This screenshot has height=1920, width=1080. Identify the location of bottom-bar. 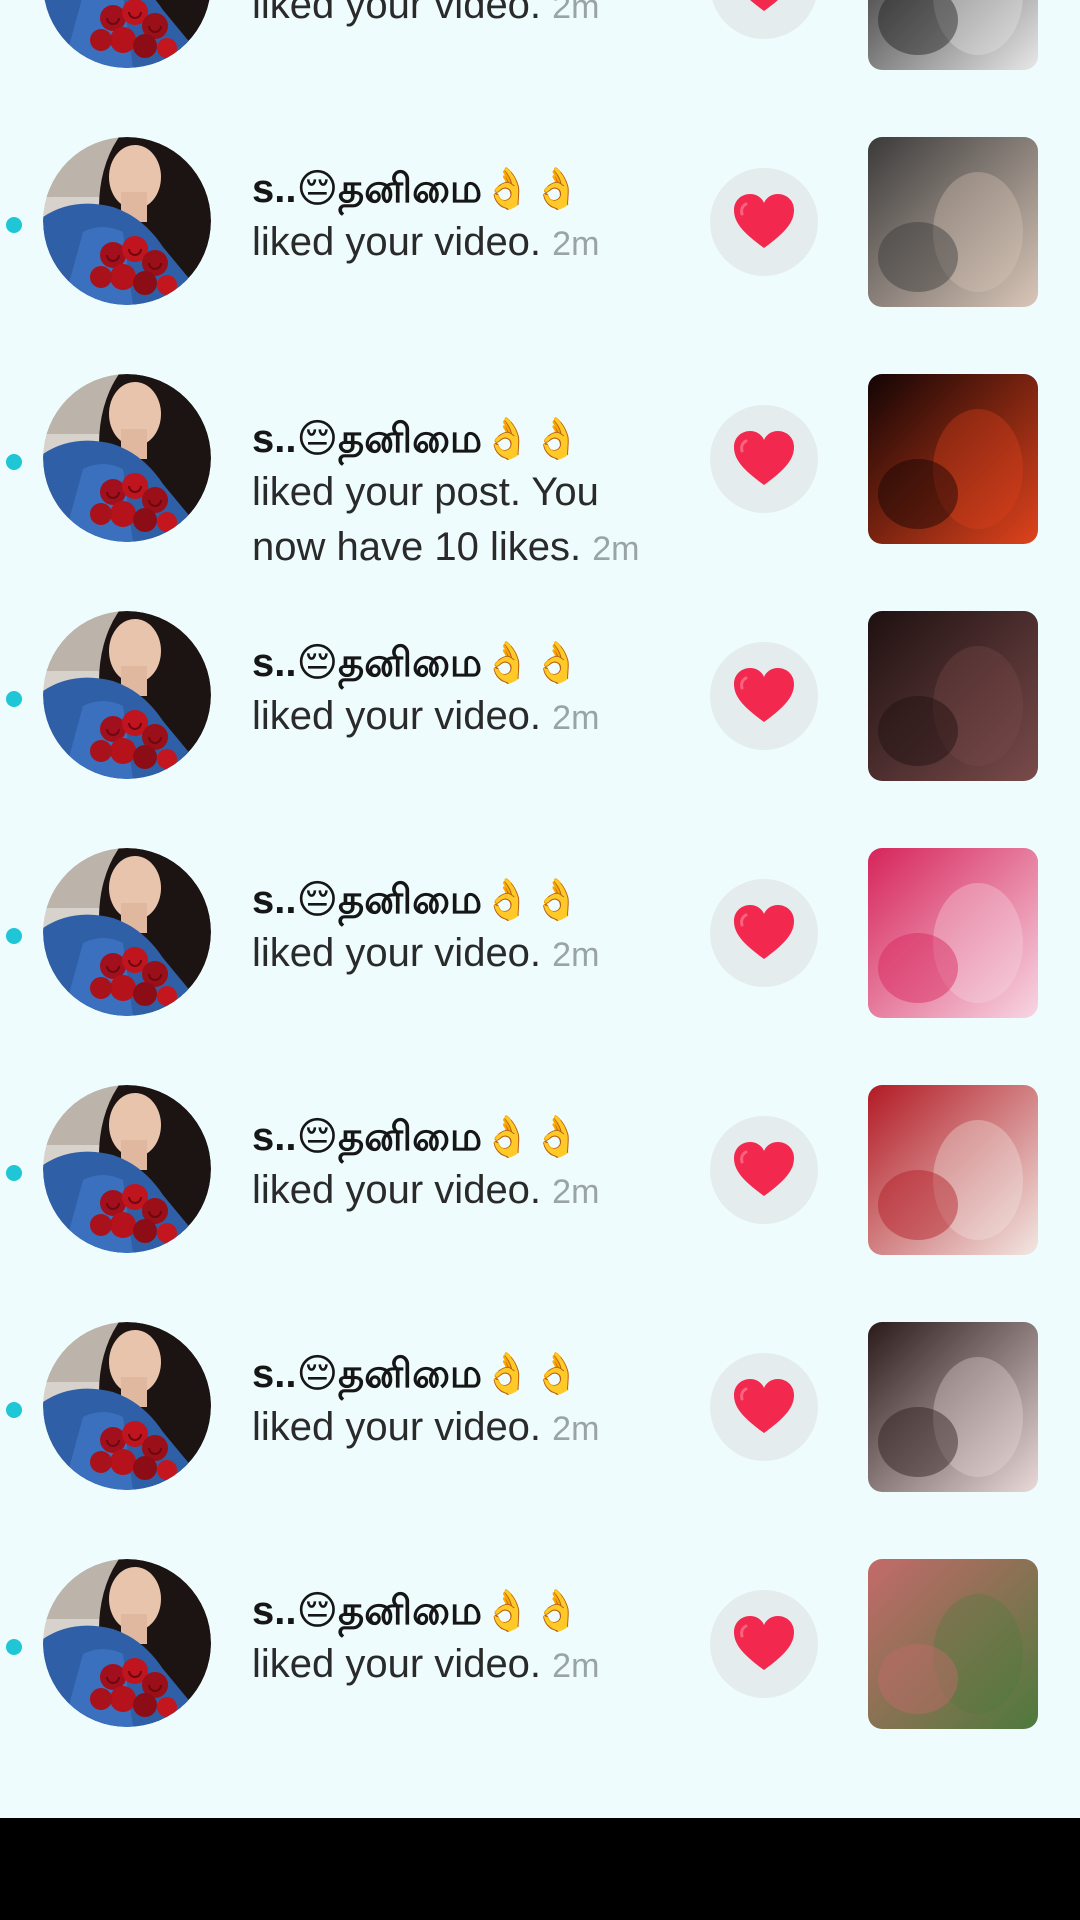
(540, 1869).